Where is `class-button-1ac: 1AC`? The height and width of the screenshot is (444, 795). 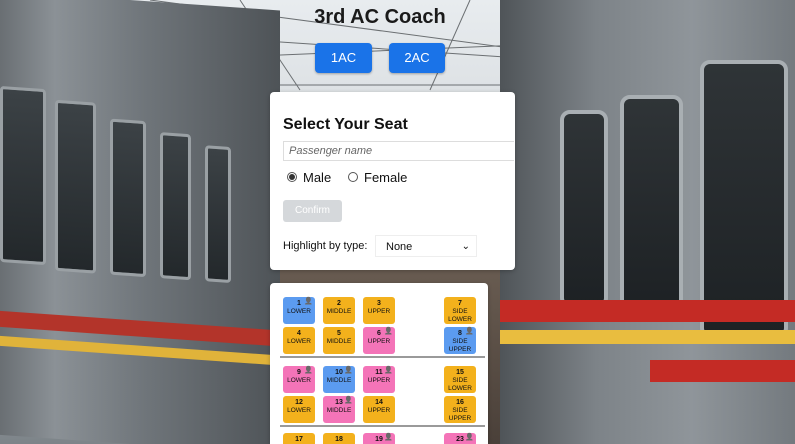 class-button-1ac: 1AC is located at coordinates (343, 58).